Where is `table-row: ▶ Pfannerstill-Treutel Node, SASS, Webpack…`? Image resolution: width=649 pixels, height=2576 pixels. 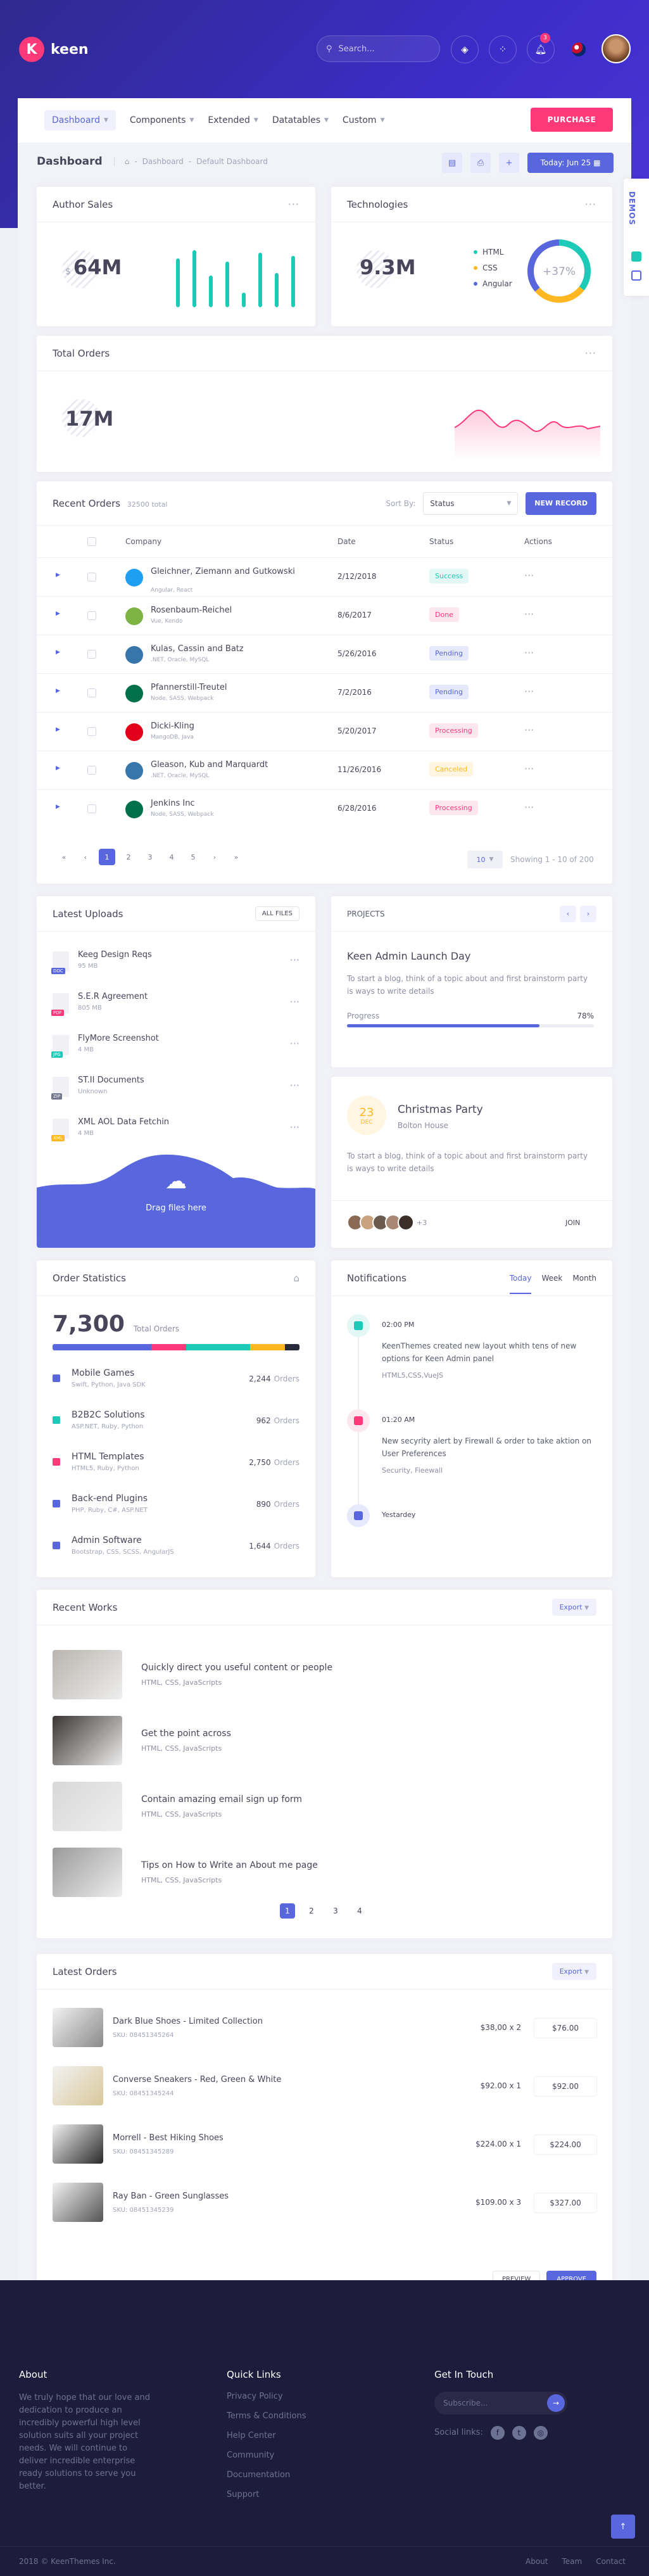 table-row: ▶ Pfannerstill-Treutel Node, SASS, Webpack… is located at coordinates (324, 692).